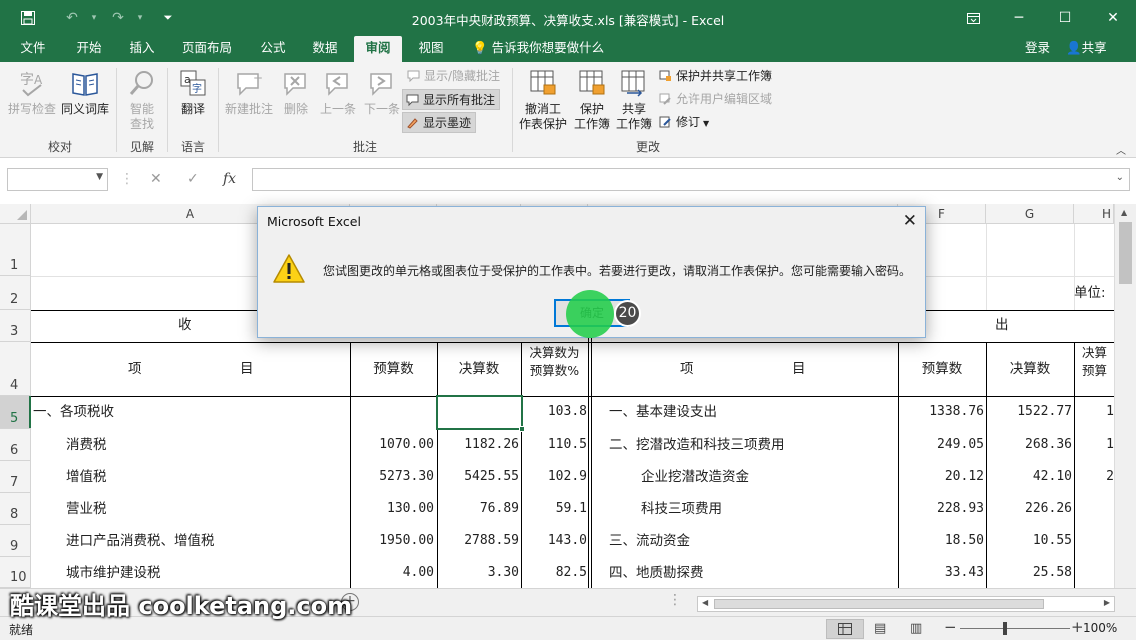 This screenshot has width=1136, height=640. Describe the element at coordinates (1029, 509) in the screenshot. I see `cell-g-row8: 226.26` at that location.